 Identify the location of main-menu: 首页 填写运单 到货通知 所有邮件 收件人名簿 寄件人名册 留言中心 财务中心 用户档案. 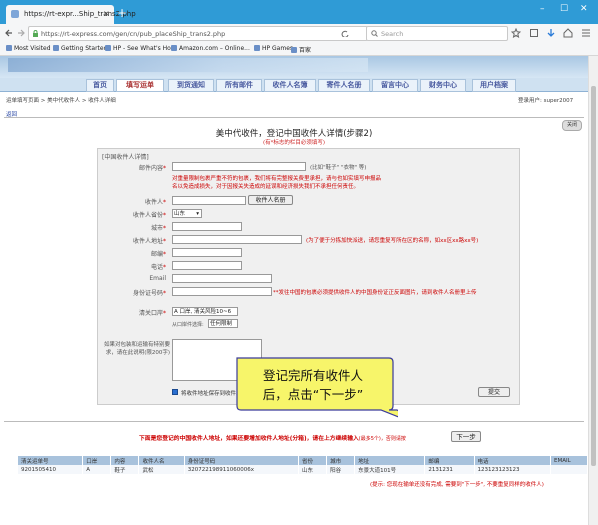
(294, 85).